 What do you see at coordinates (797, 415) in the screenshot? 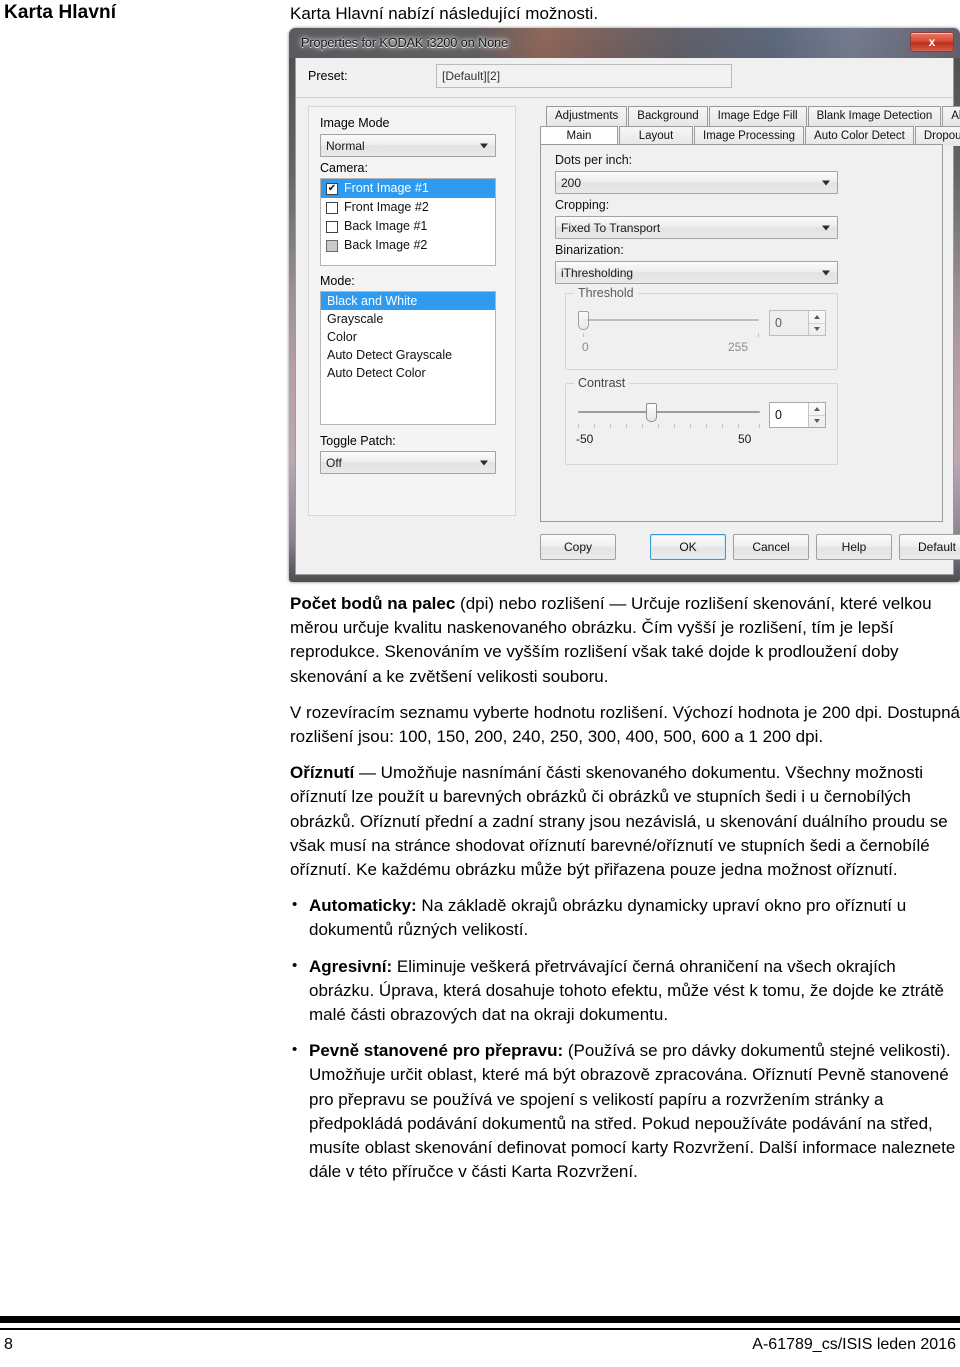
I see `contrast-spinner: 0` at bounding box center [797, 415].